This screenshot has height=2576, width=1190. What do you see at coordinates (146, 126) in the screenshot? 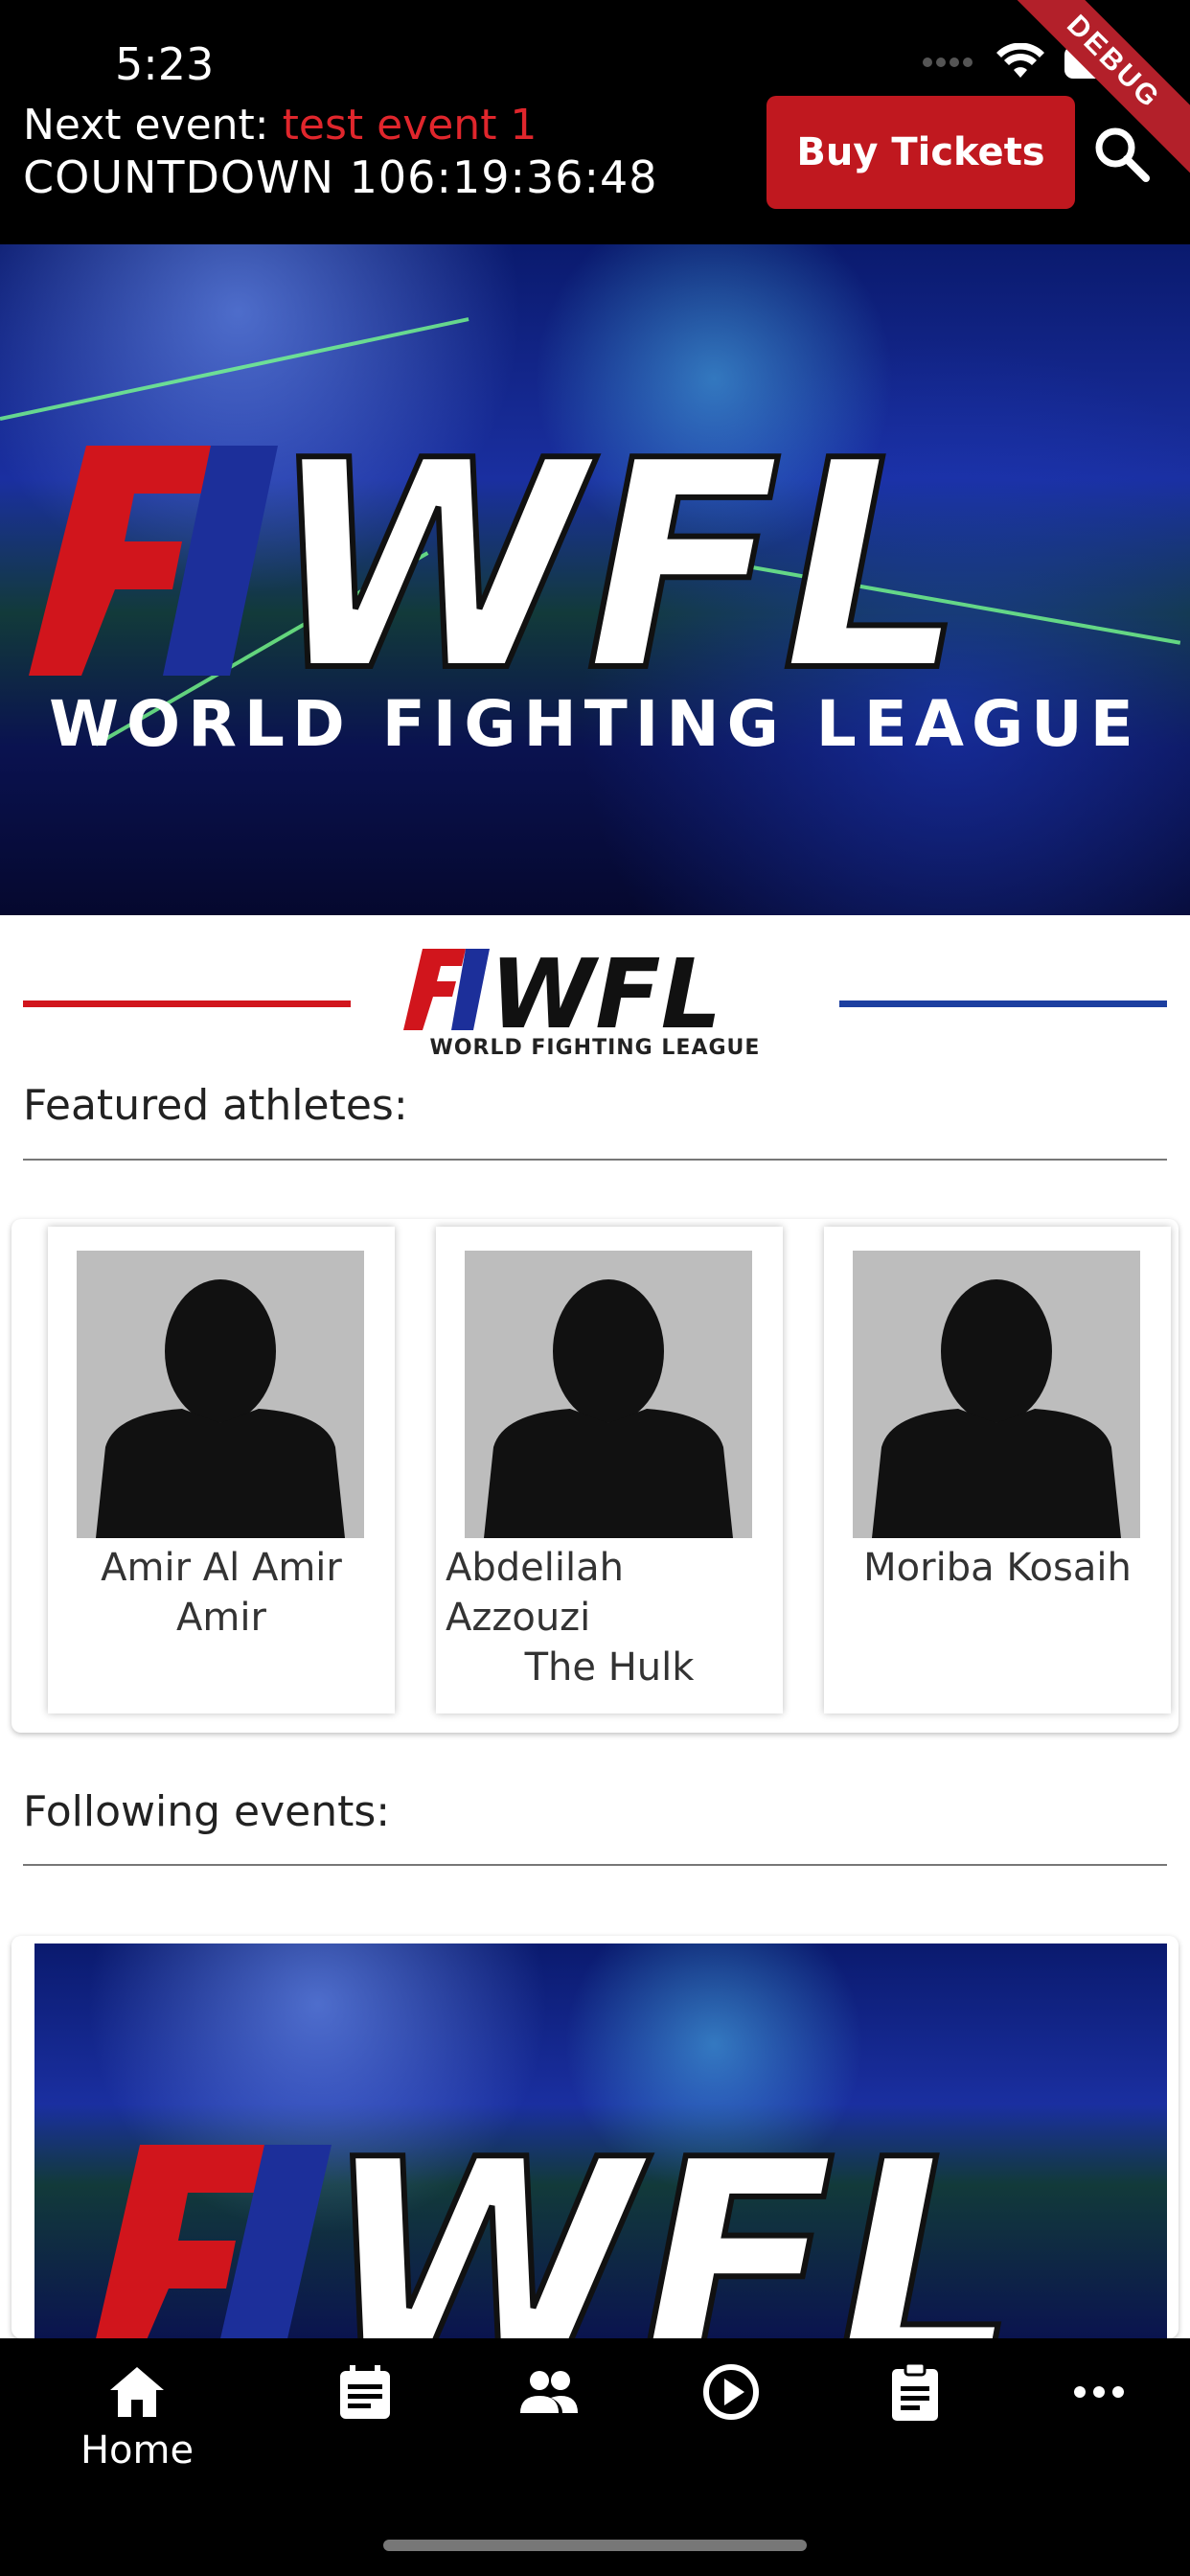
I see `next-event-prefix: Next event:` at bounding box center [146, 126].